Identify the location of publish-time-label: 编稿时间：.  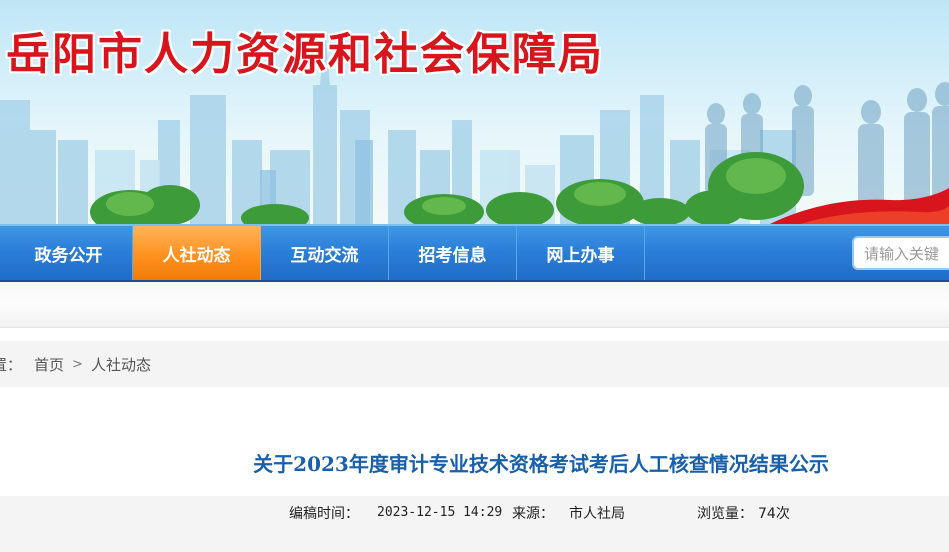
(324, 514).